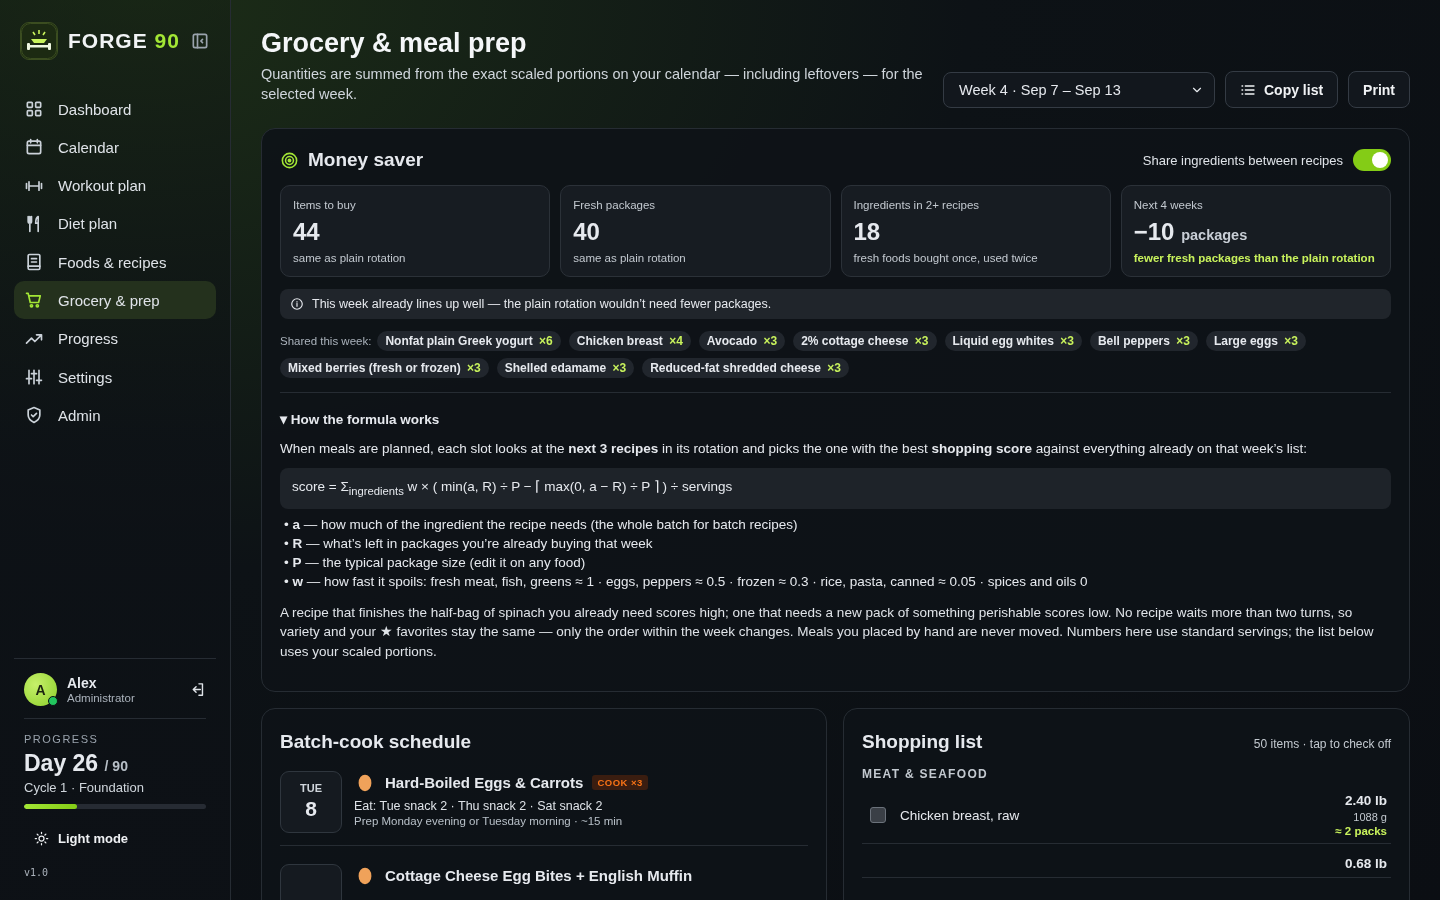 Image resolution: width=1440 pixels, height=900 pixels. What do you see at coordinates (311, 802) in the screenshot?
I see `date-tile: TUE 8` at bounding box center [311, 802].